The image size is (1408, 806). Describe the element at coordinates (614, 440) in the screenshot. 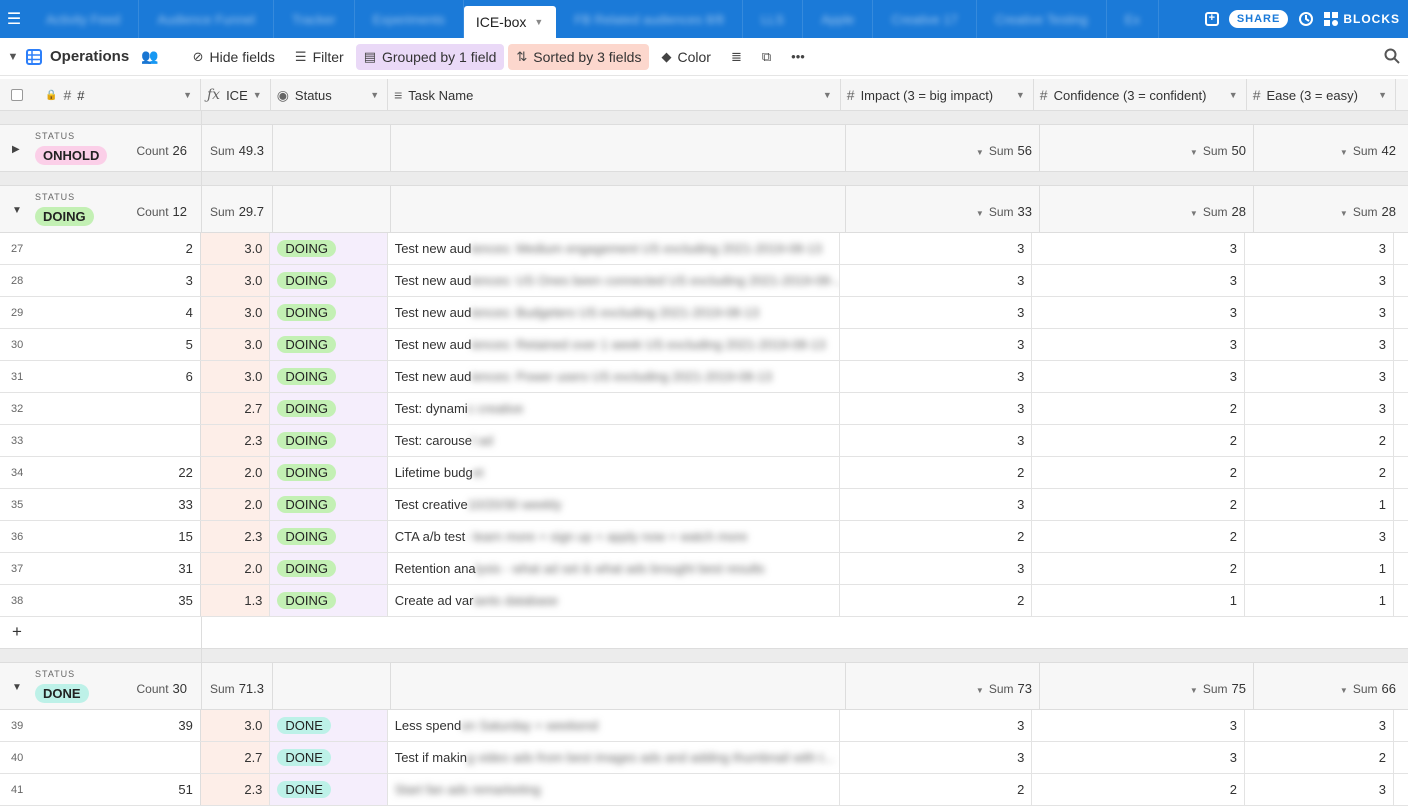

I see `task-name-cell: Test: carouse l ad` at that location.